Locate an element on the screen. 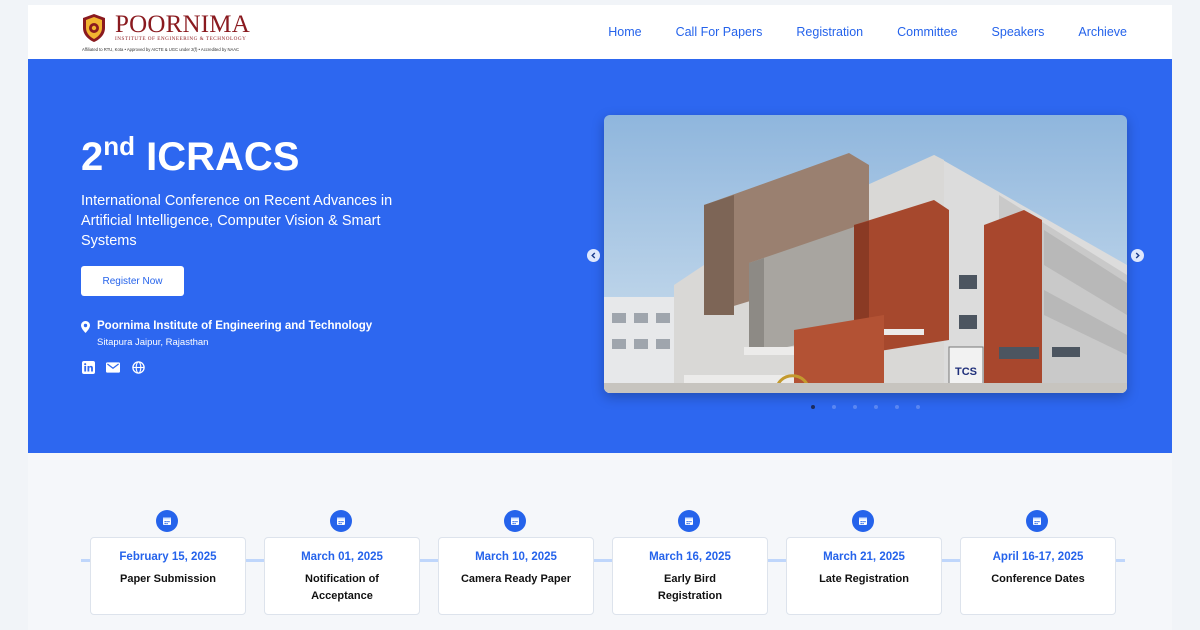 The height and width of the screenshot is (630, 1200). timeline-card: March 16, 2025 Early Bird Registration is located at coordinates (690, 576).